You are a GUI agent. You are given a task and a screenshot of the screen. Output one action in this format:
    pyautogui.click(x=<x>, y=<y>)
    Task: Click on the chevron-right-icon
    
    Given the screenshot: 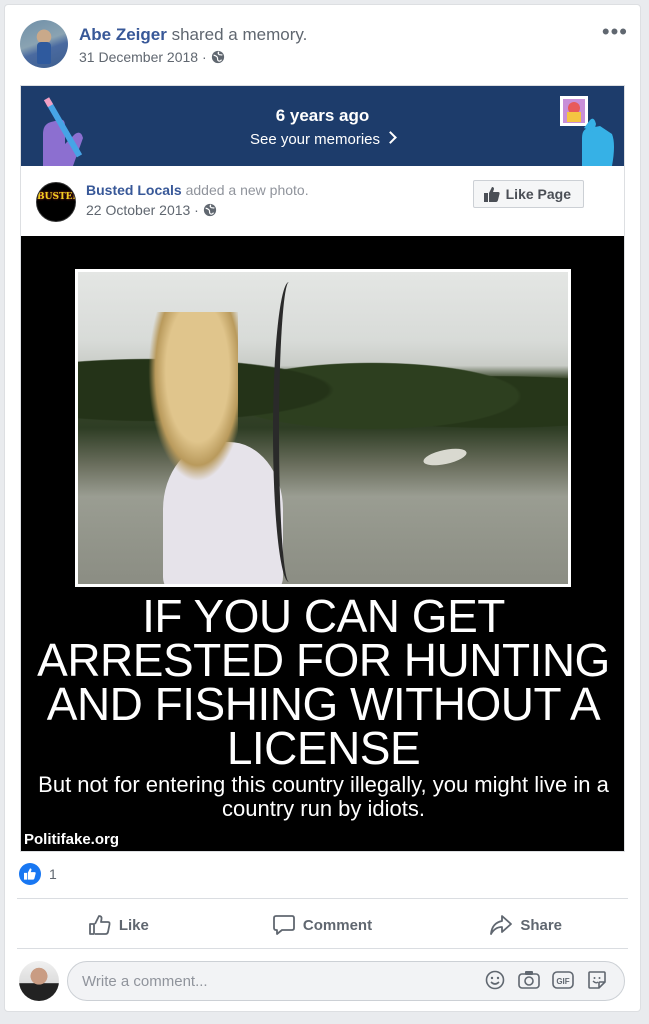 What is the action you would take?
    pyautogui.click(x=390, y=137)
    